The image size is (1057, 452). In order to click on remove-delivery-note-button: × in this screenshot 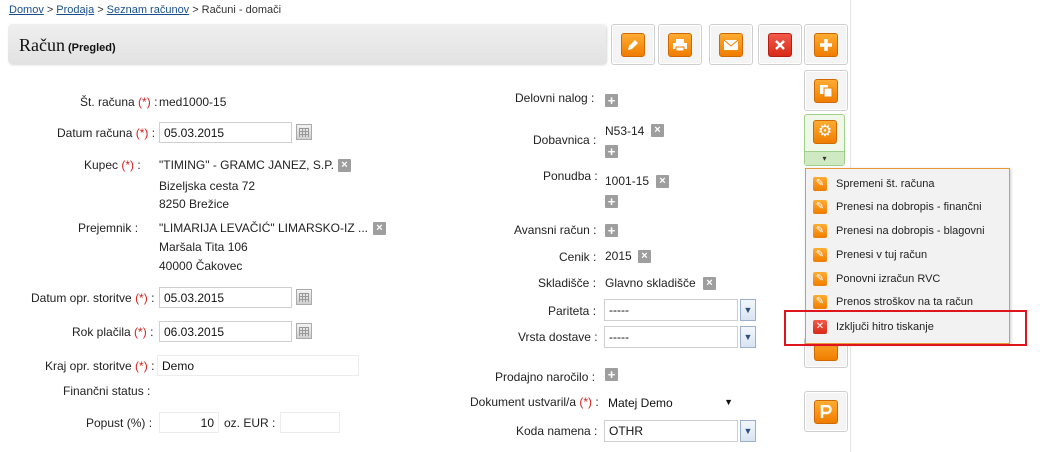, I will do `click(657, 130)`.